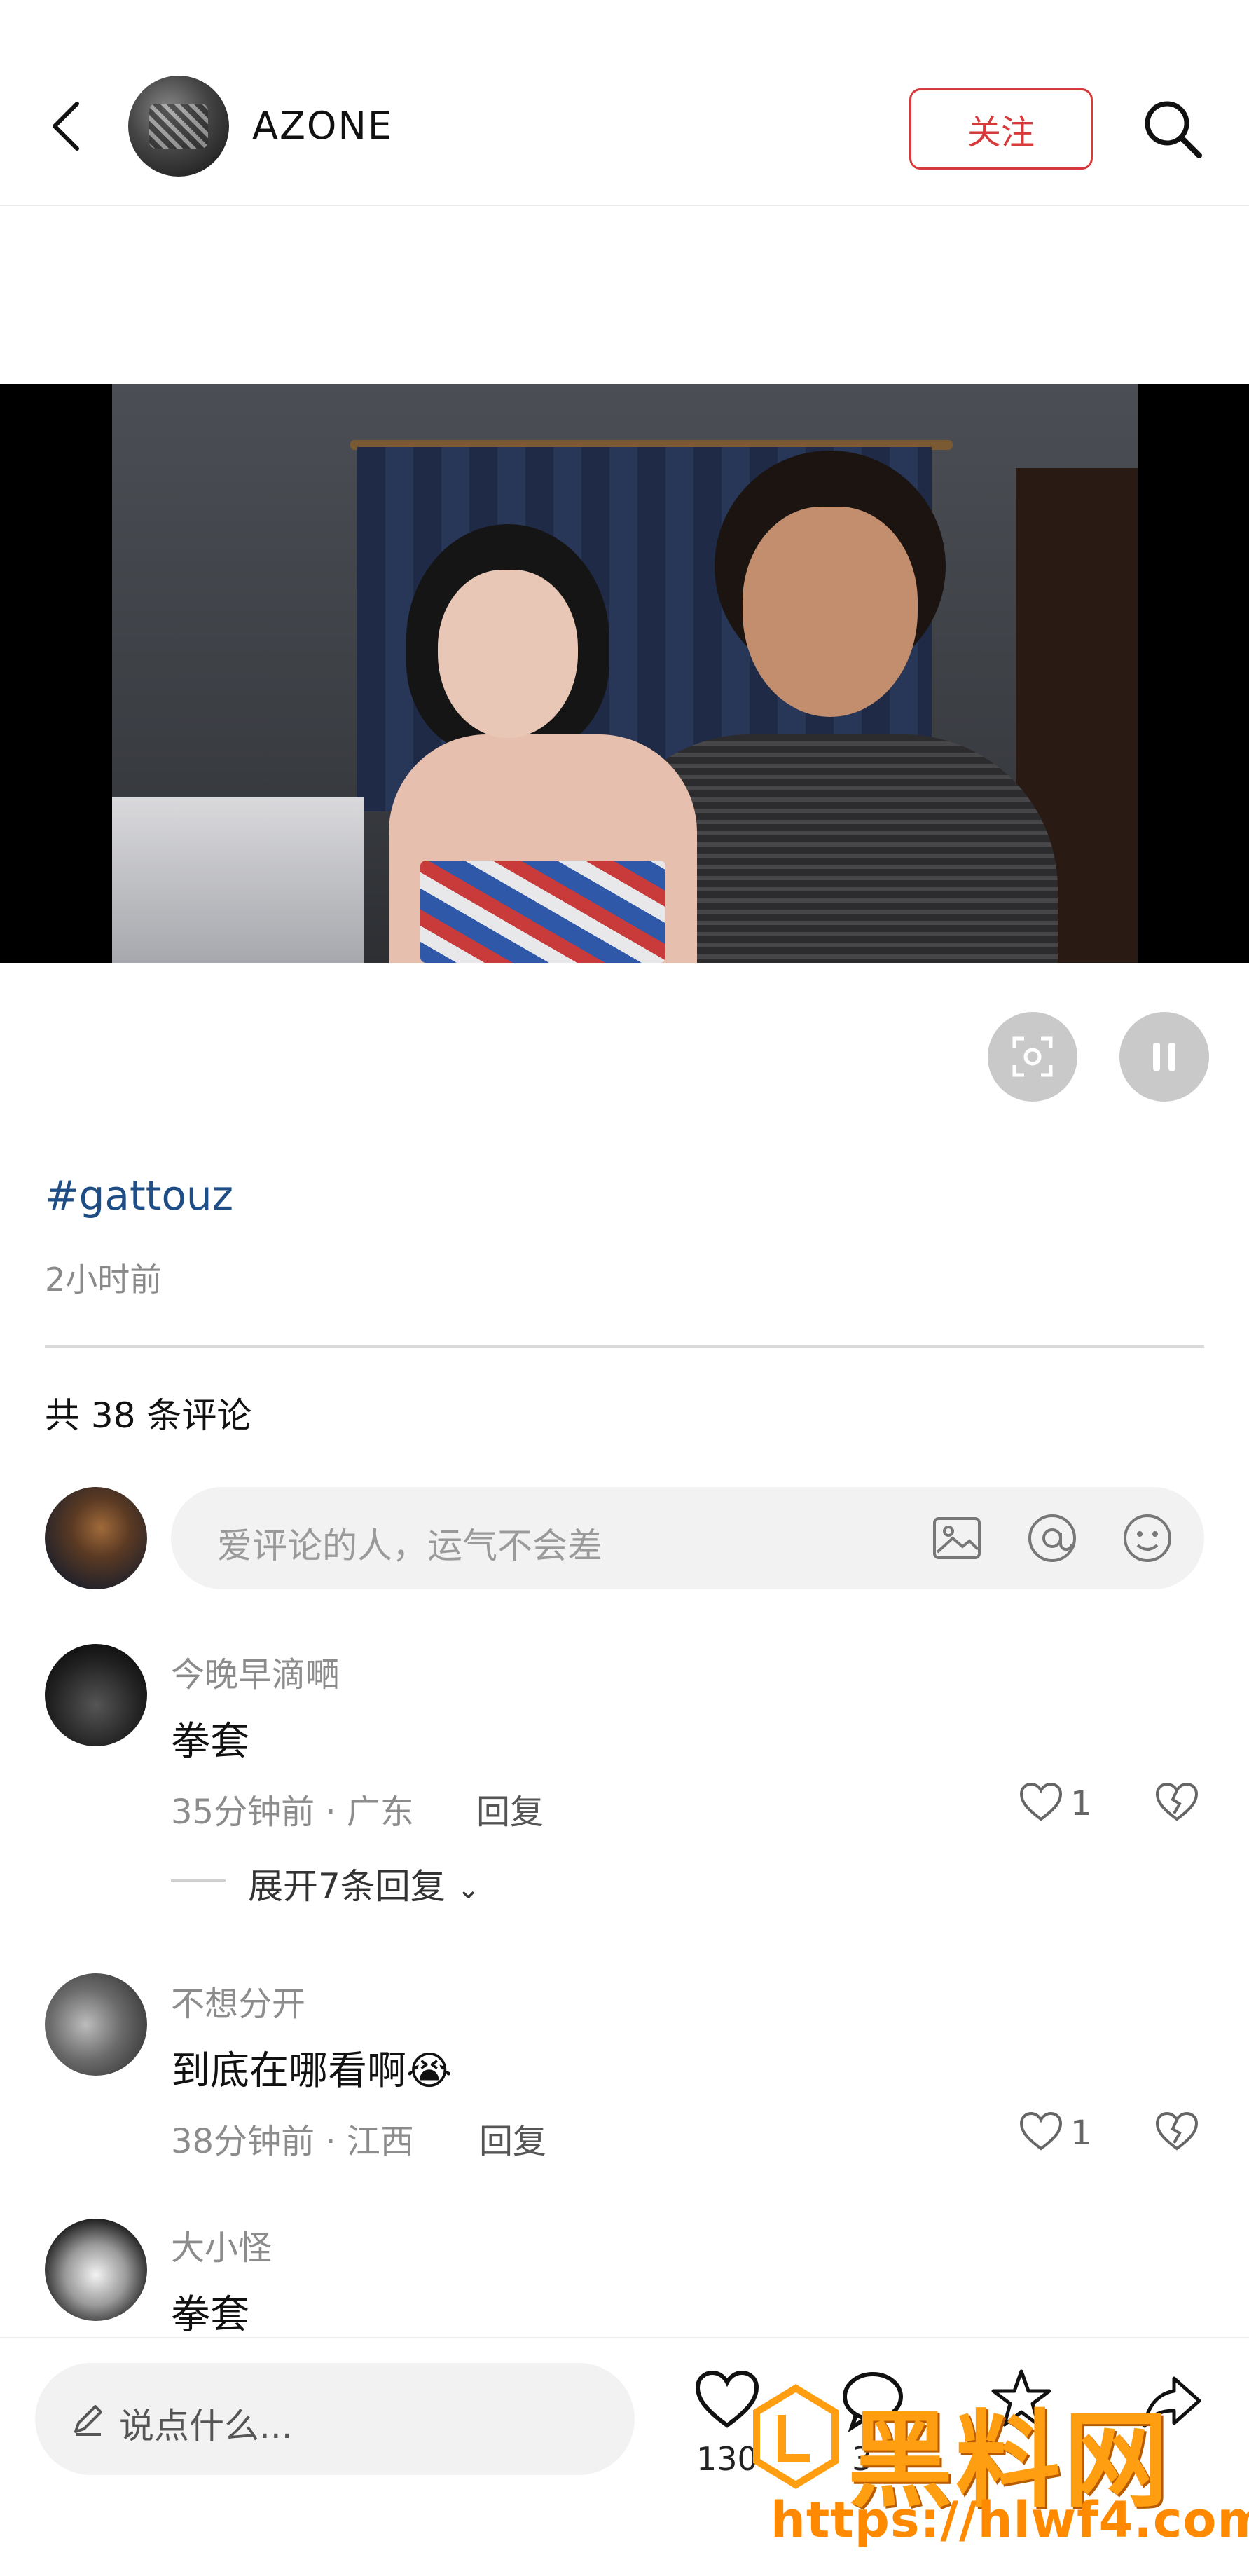 The height and width of the screenshot is (2576, 1249). I want to click on pencil-icon, so click(88, 2421).